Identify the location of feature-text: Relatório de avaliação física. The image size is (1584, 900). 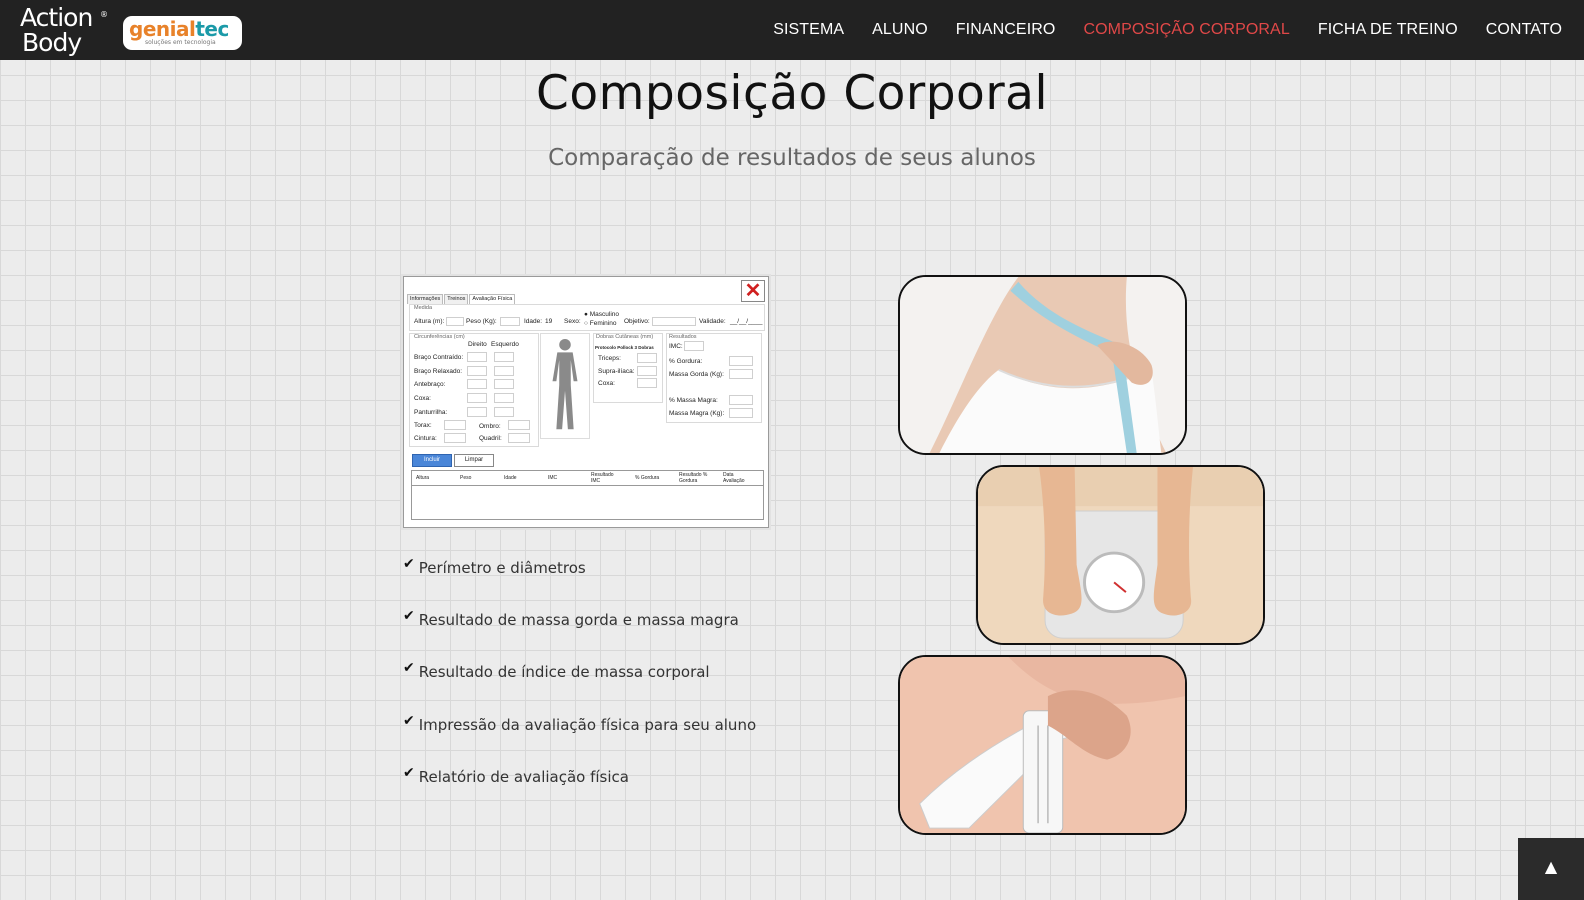
(523, 777).